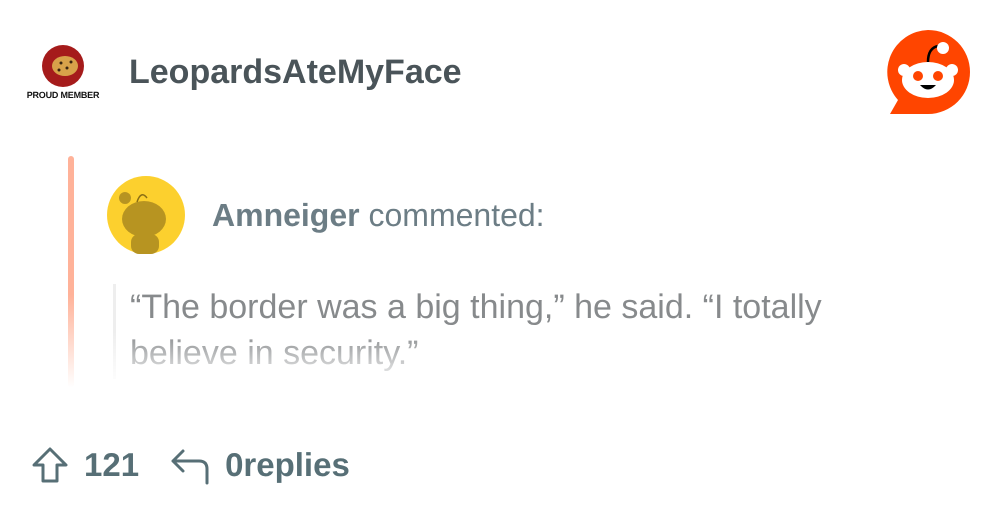 The height and width of the screenshot is (521, 1000). Describe the element at coordinates (112, 465) in the screenshot. I see `upvote-count: 121` at that location.